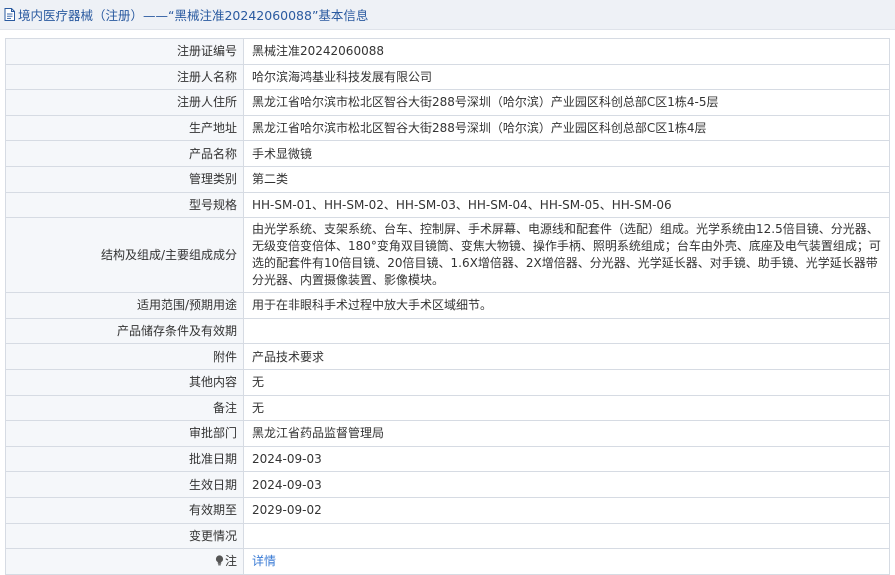 This screenshot has width=895, height=575. I want to click on row-label: 其他内容, so click(124, 382).